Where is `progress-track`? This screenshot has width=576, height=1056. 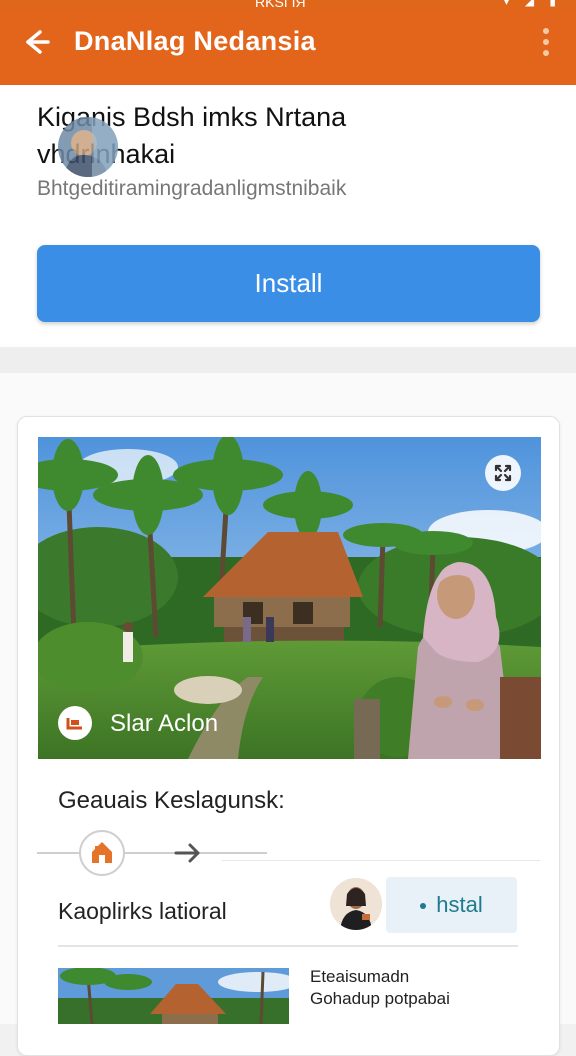
progress-track is located at coordinates (152, 853).